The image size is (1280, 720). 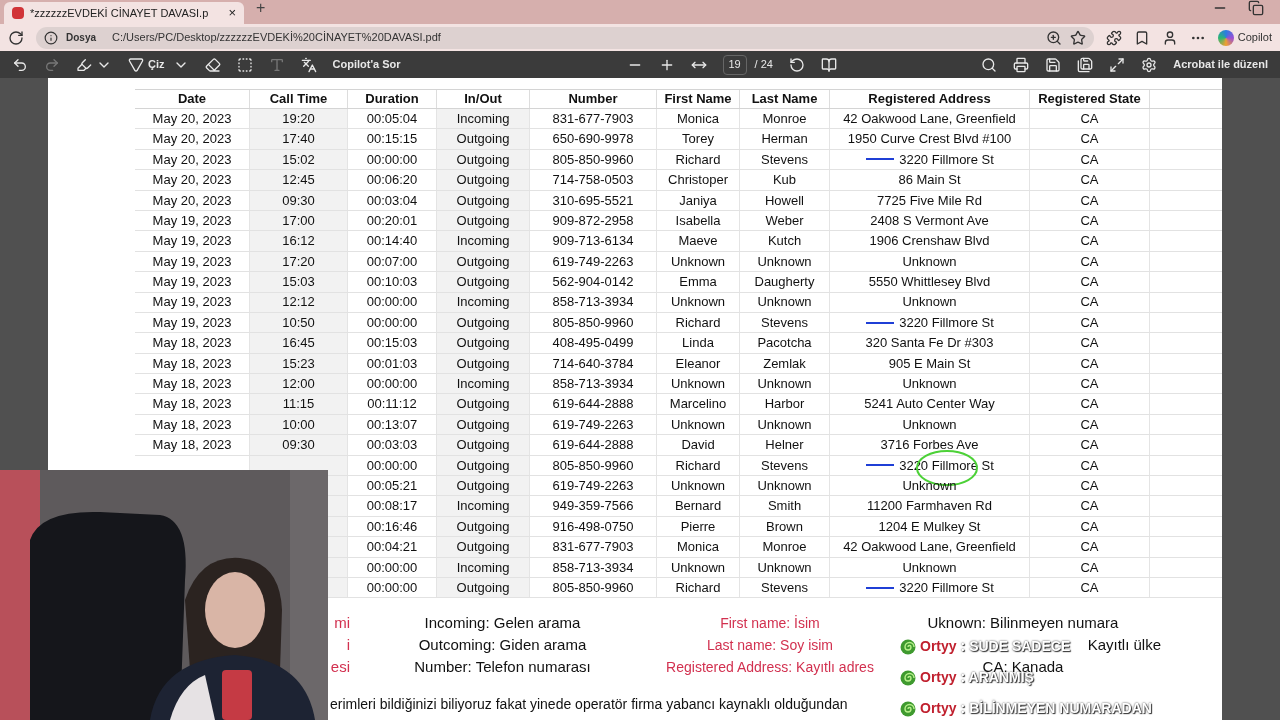 What do you see at coordinates (770, 624) in the screenshot?
I see `legend-text: First name: İsim` at bounding box center [770, 624].